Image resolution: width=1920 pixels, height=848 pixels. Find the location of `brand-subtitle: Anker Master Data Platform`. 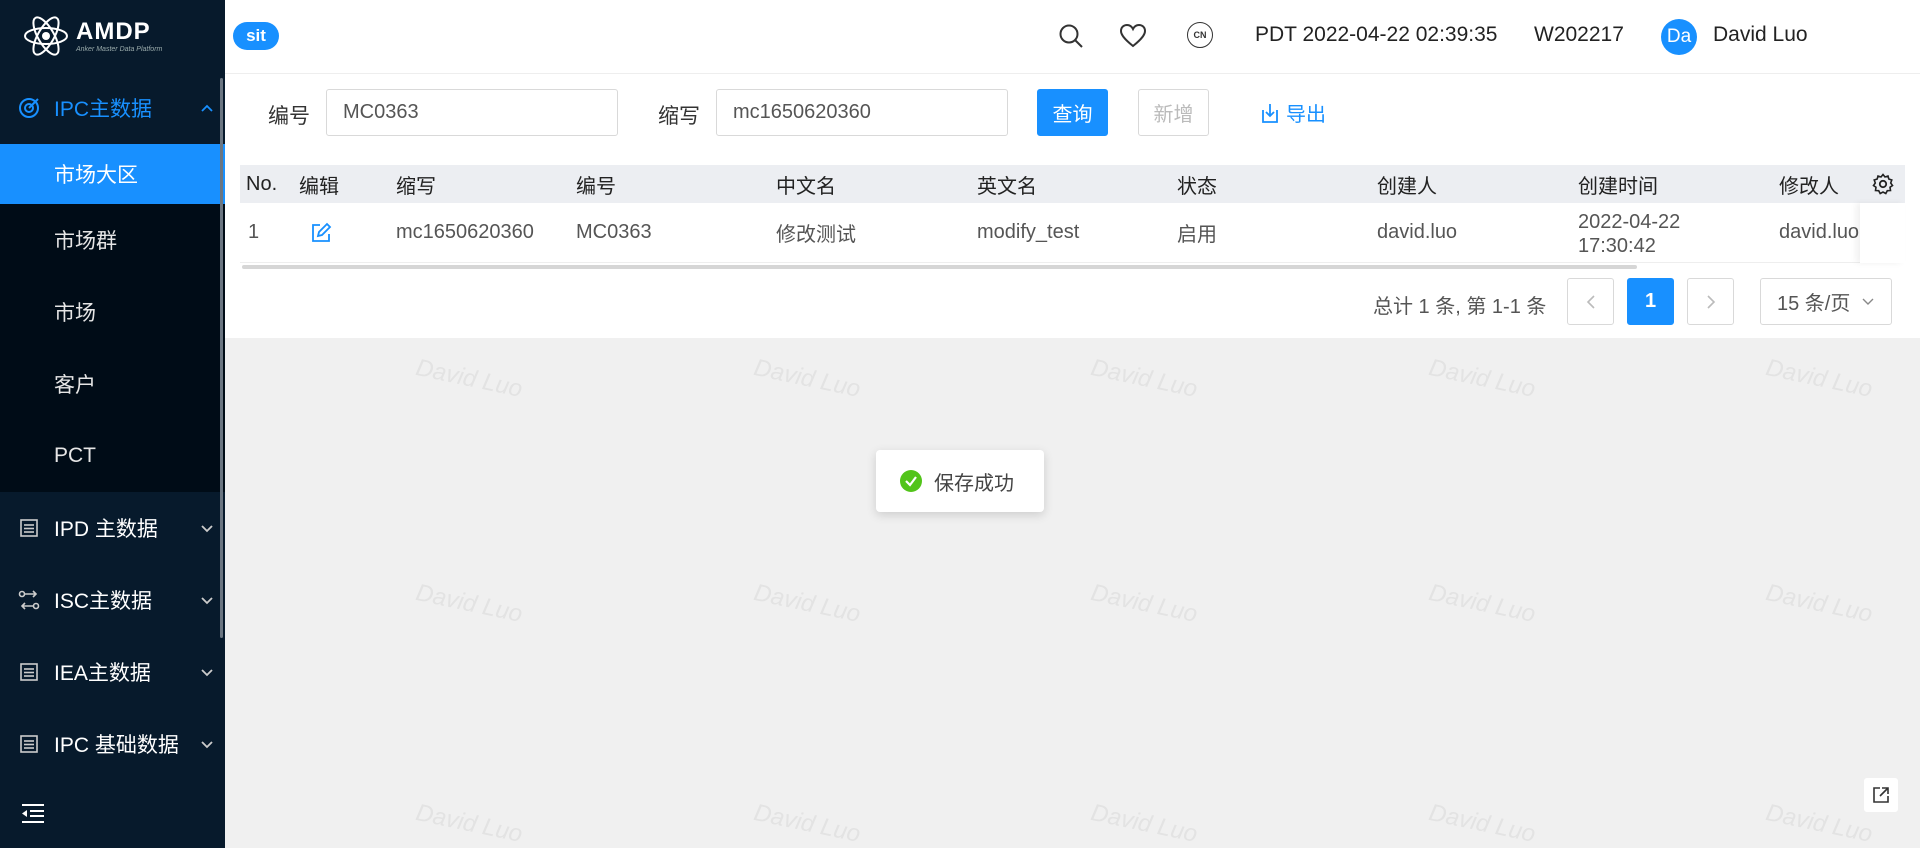

brand-subtitle: Anker Master Data Platform is located at coordinates (119, 49).